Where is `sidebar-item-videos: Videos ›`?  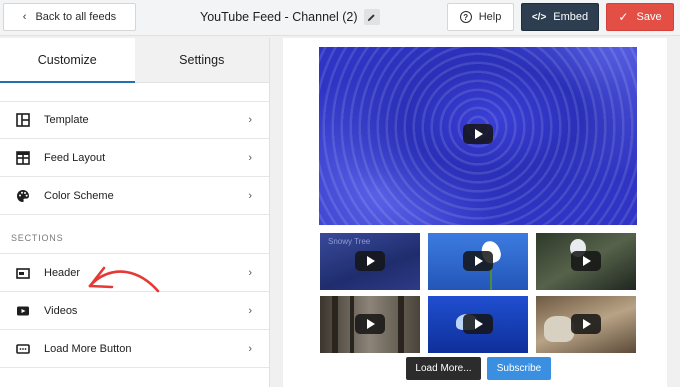 sidebar-item-videos: Videos › is located at coordinates (134, 311).